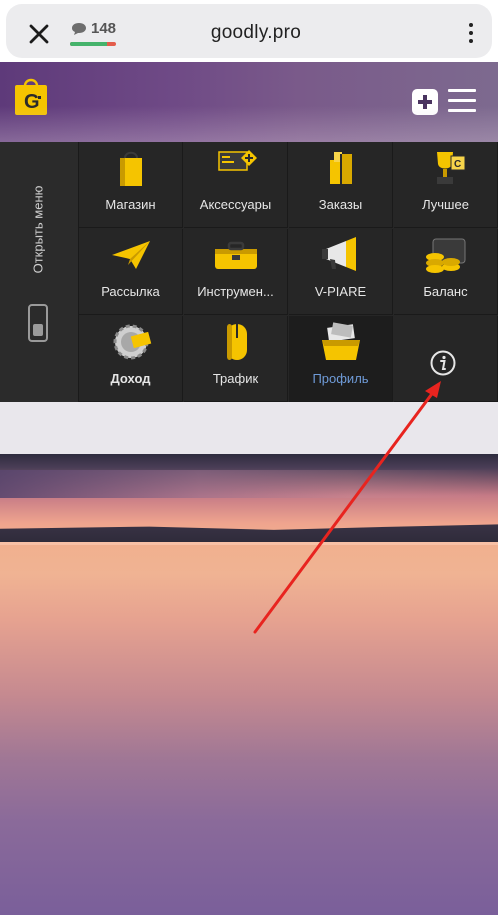 This screenshot has width=498, height=915. I want to click on menu-item-balance: Баланс, so click(446, 272).